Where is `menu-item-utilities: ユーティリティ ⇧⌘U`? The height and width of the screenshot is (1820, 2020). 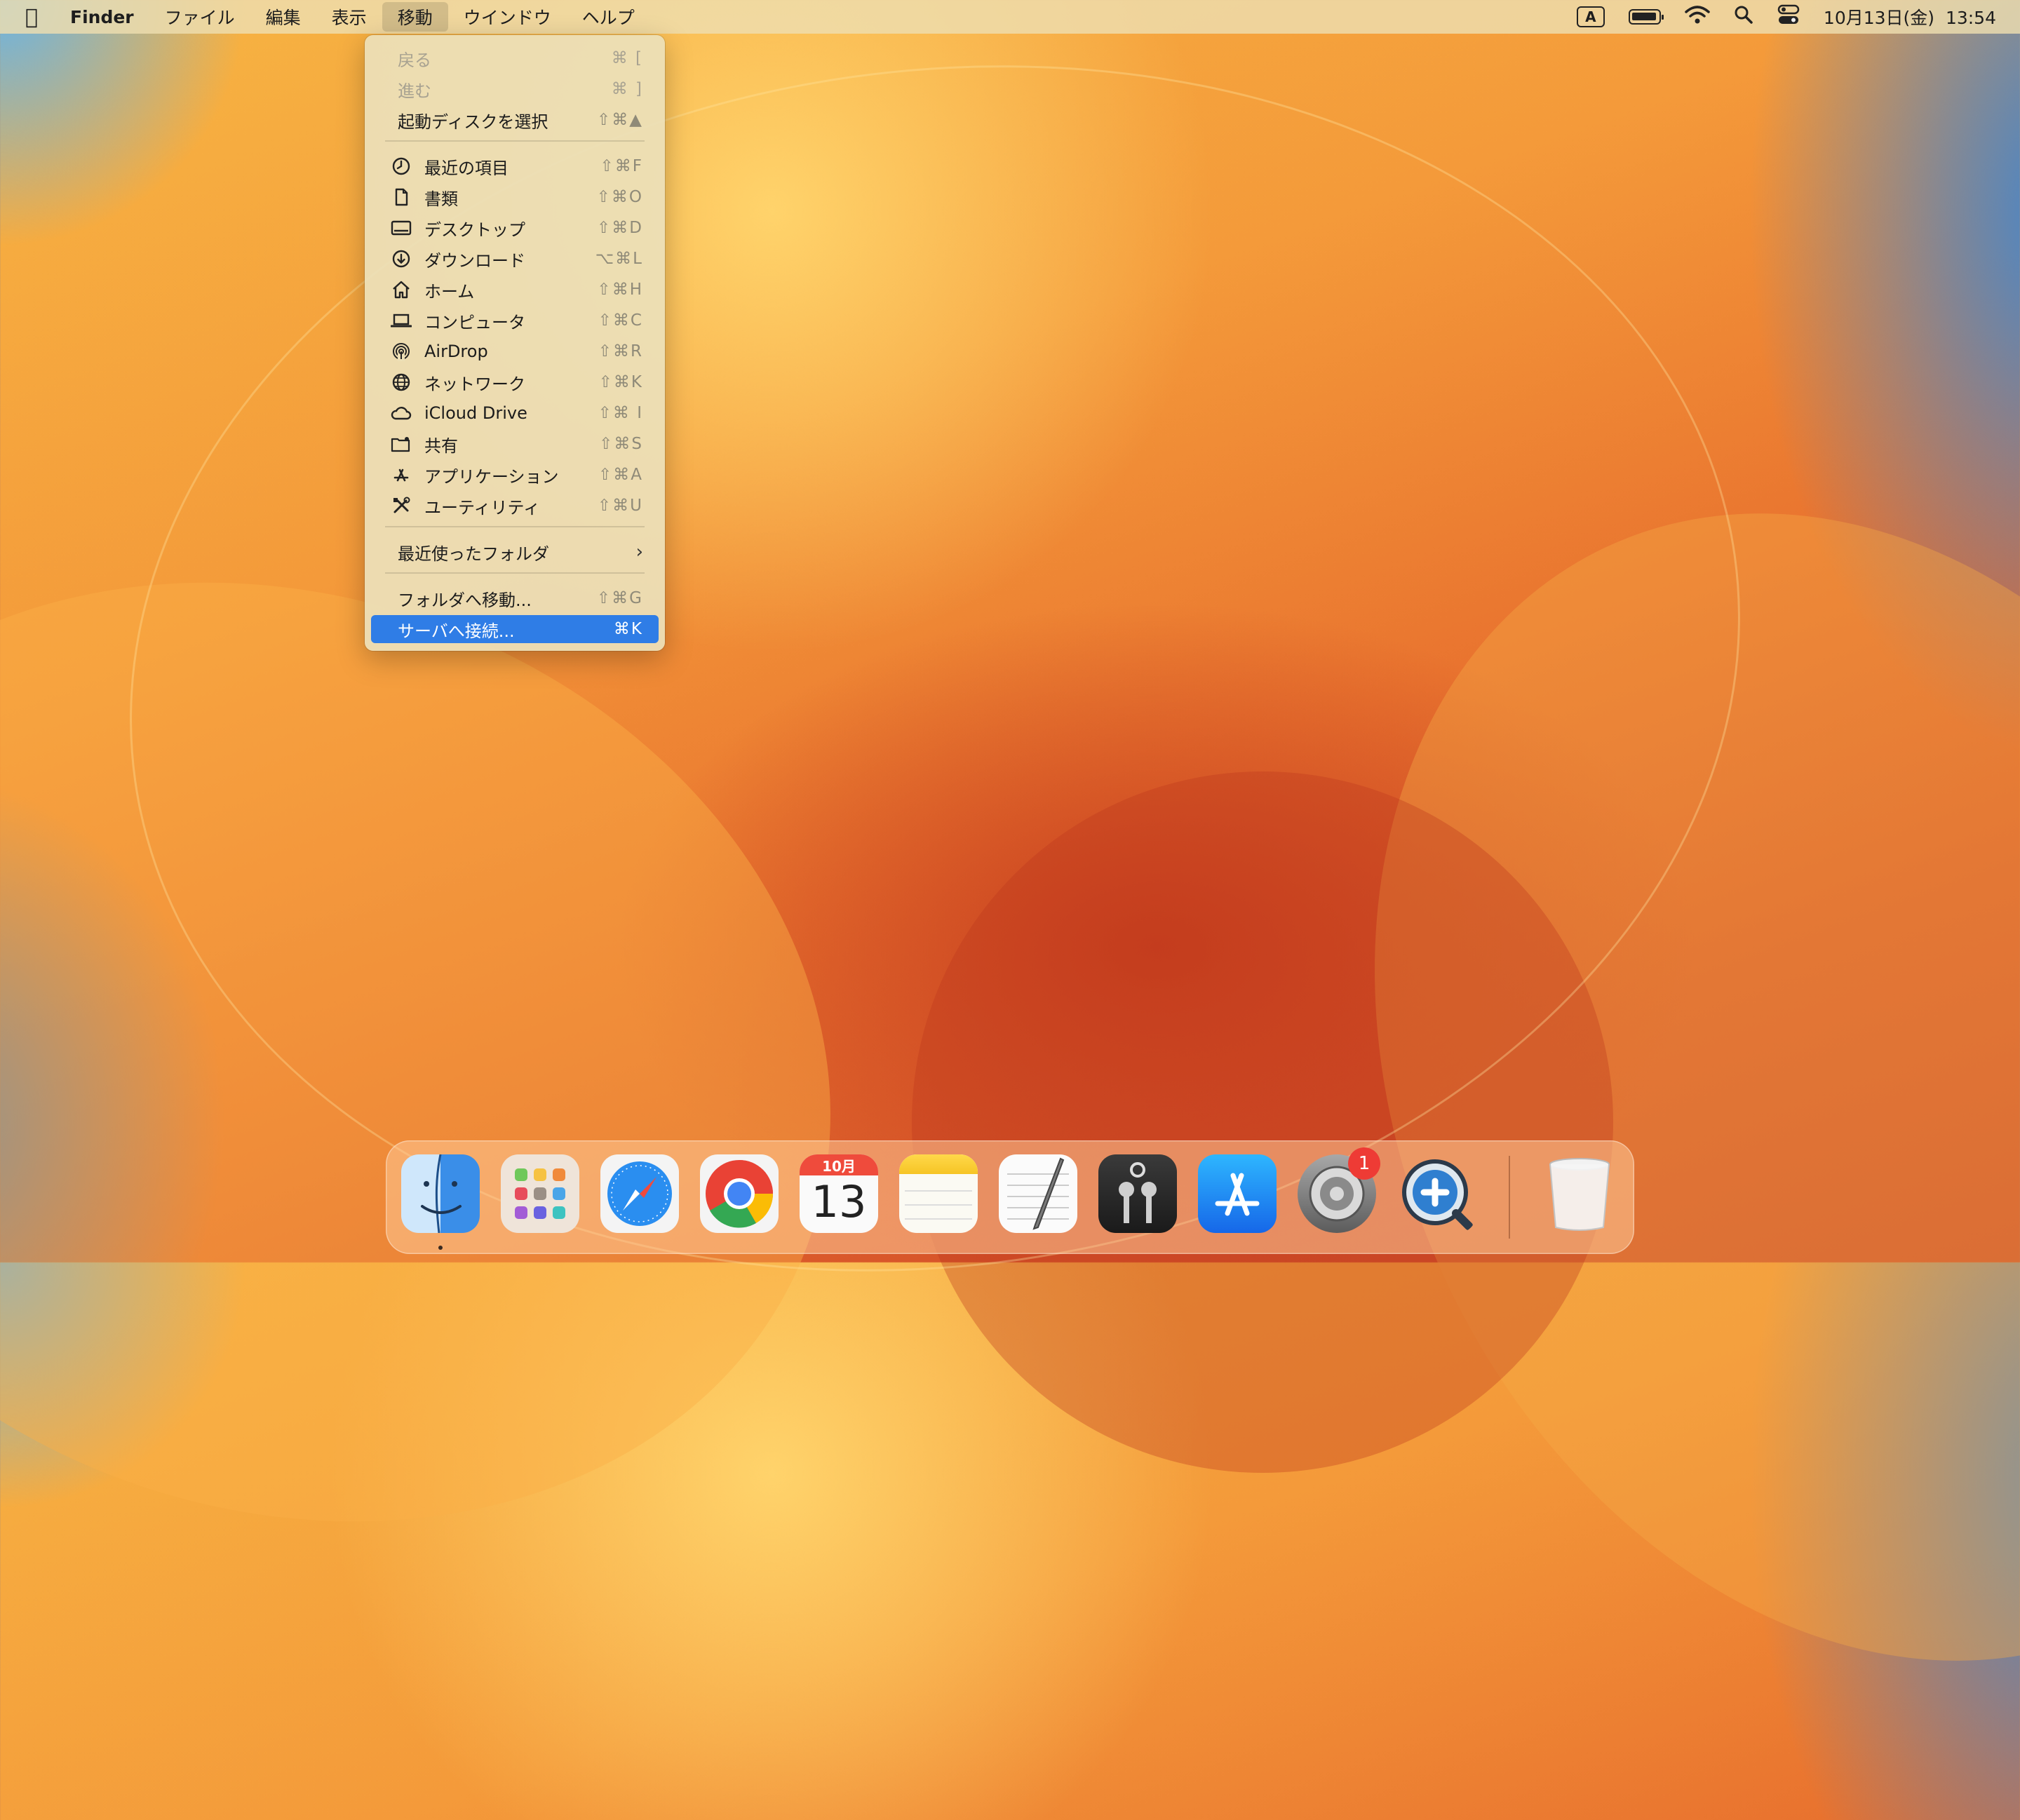
menu-item-utilities: ユーティリティ ⇧⌘U is located at coordinates (515, 506).